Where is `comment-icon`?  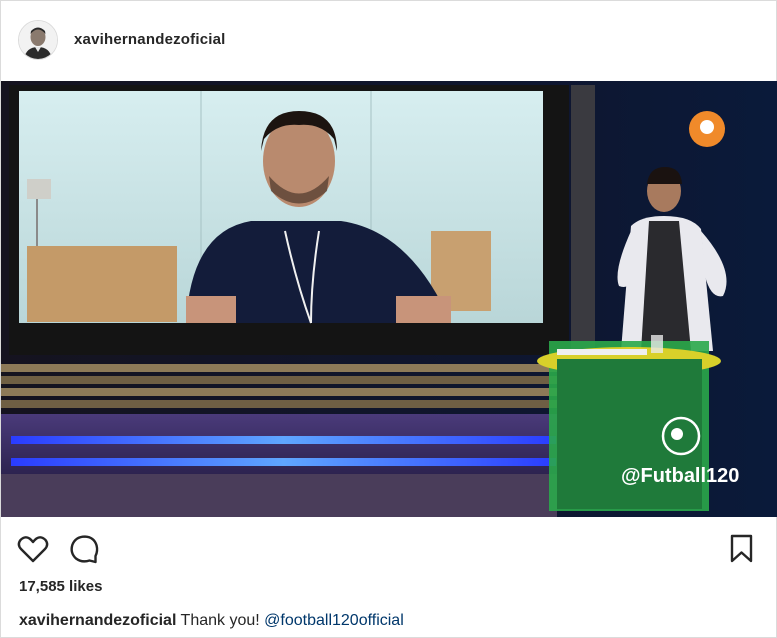 comment-icon is located at coordinates (84, 549).